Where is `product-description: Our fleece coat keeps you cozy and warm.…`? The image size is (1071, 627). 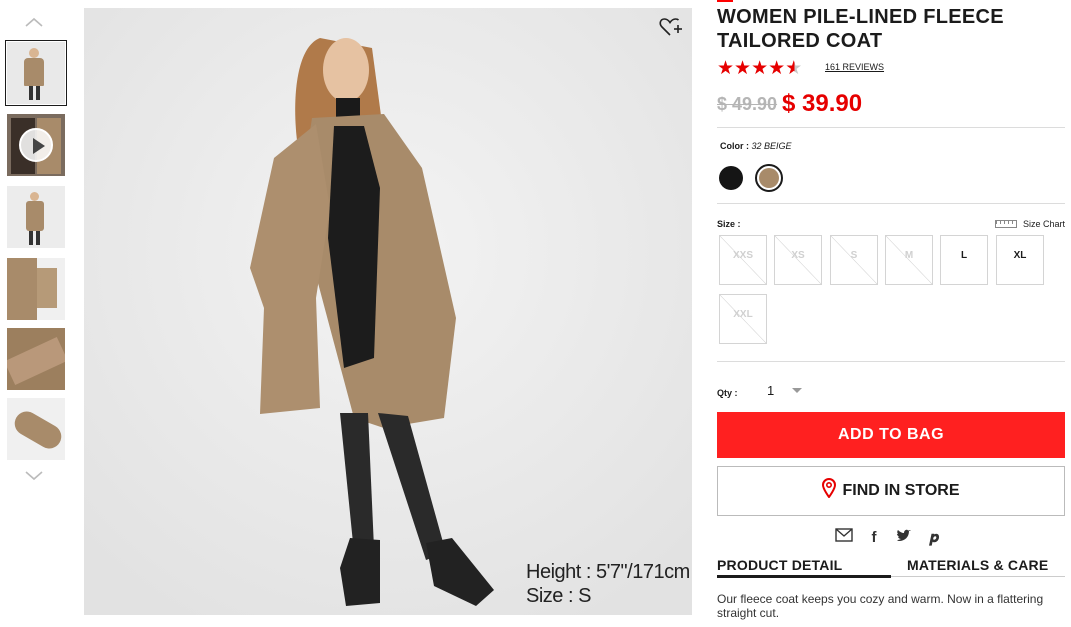 product-description: Our fleece coat keeps you cozy and warm.… is located at coordinates (880, 606).